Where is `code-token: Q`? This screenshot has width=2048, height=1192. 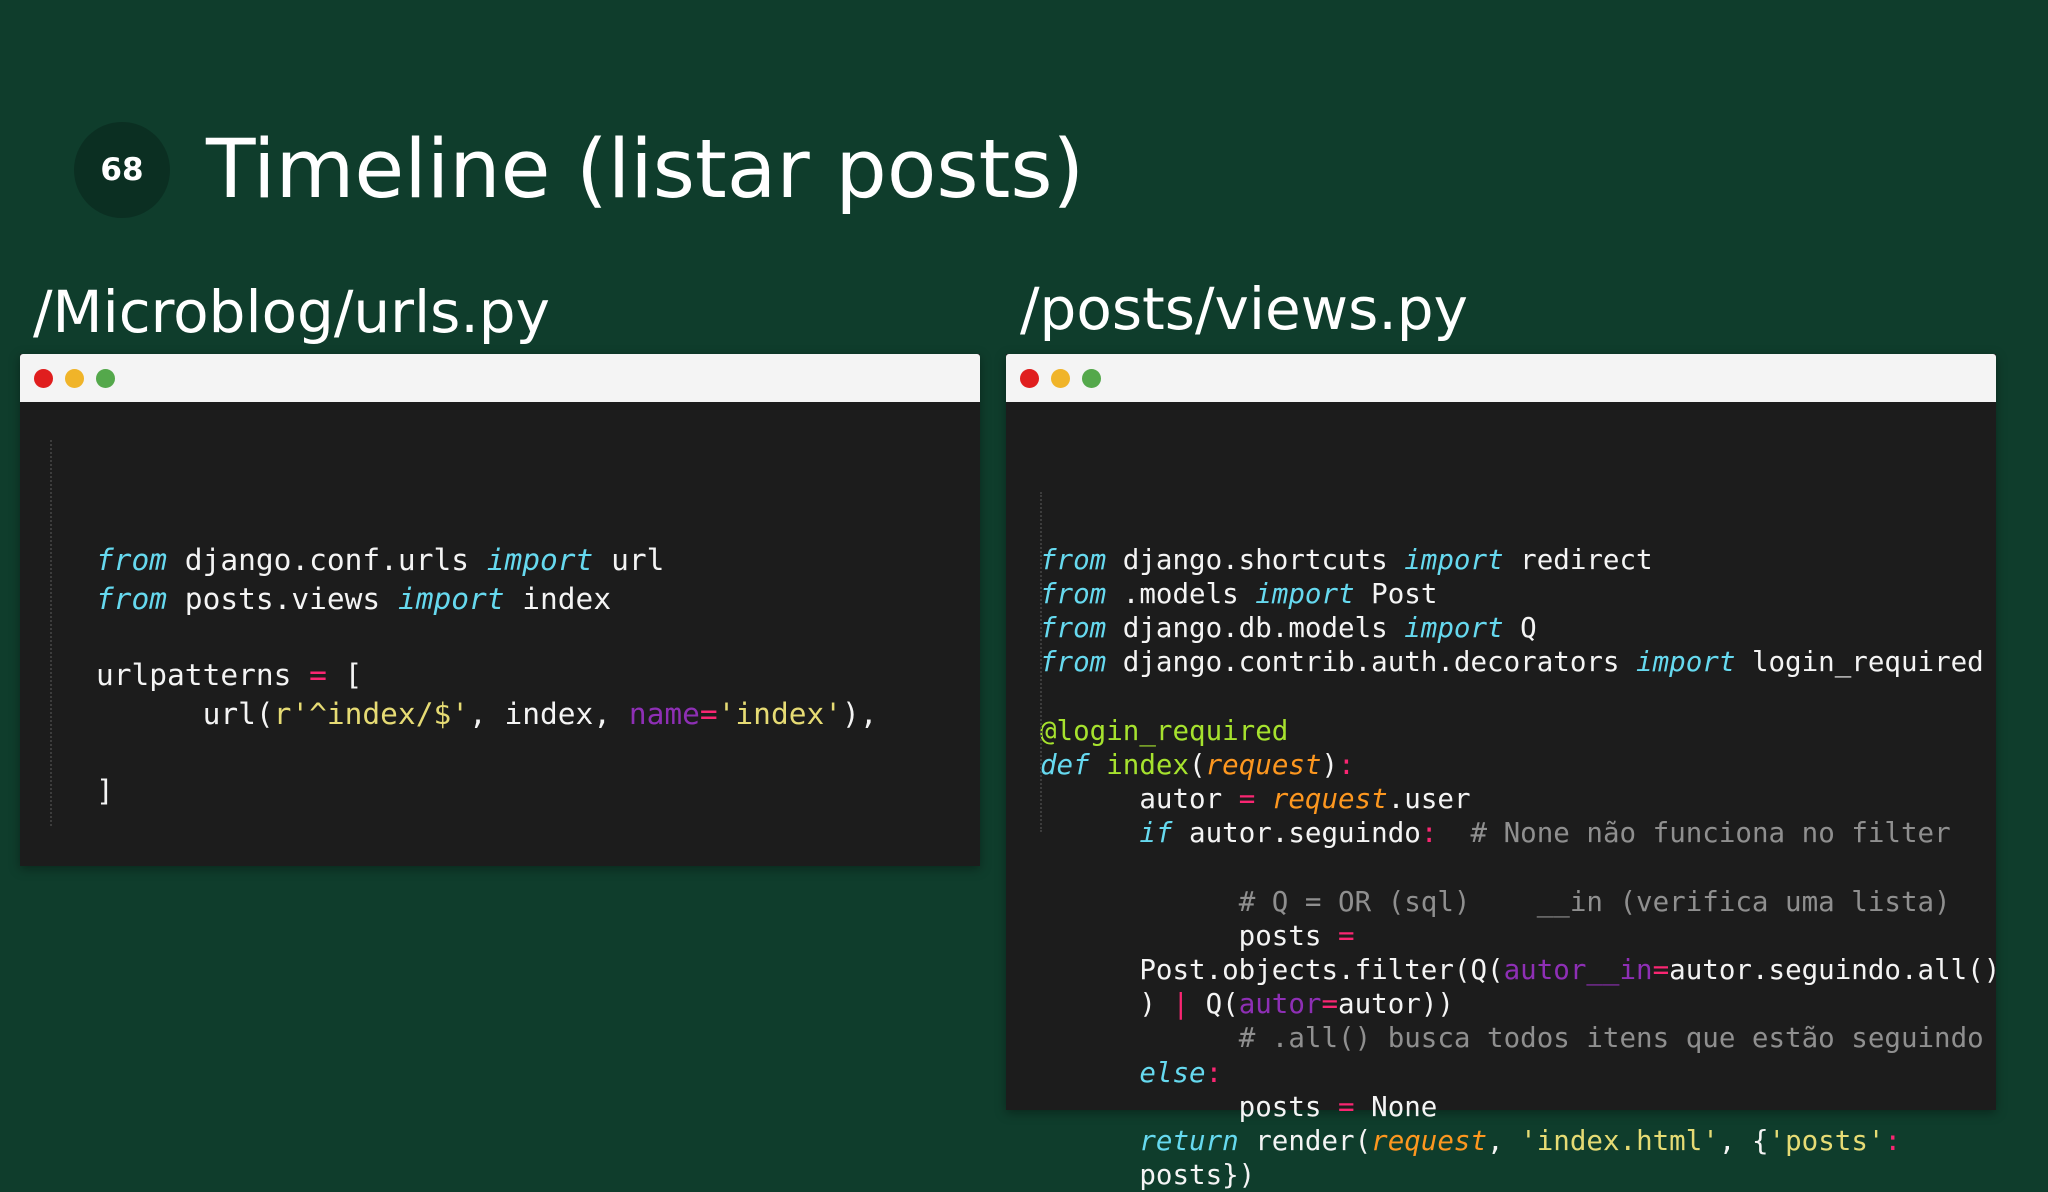 code-token: Q is located at coordinates (1520, 628).